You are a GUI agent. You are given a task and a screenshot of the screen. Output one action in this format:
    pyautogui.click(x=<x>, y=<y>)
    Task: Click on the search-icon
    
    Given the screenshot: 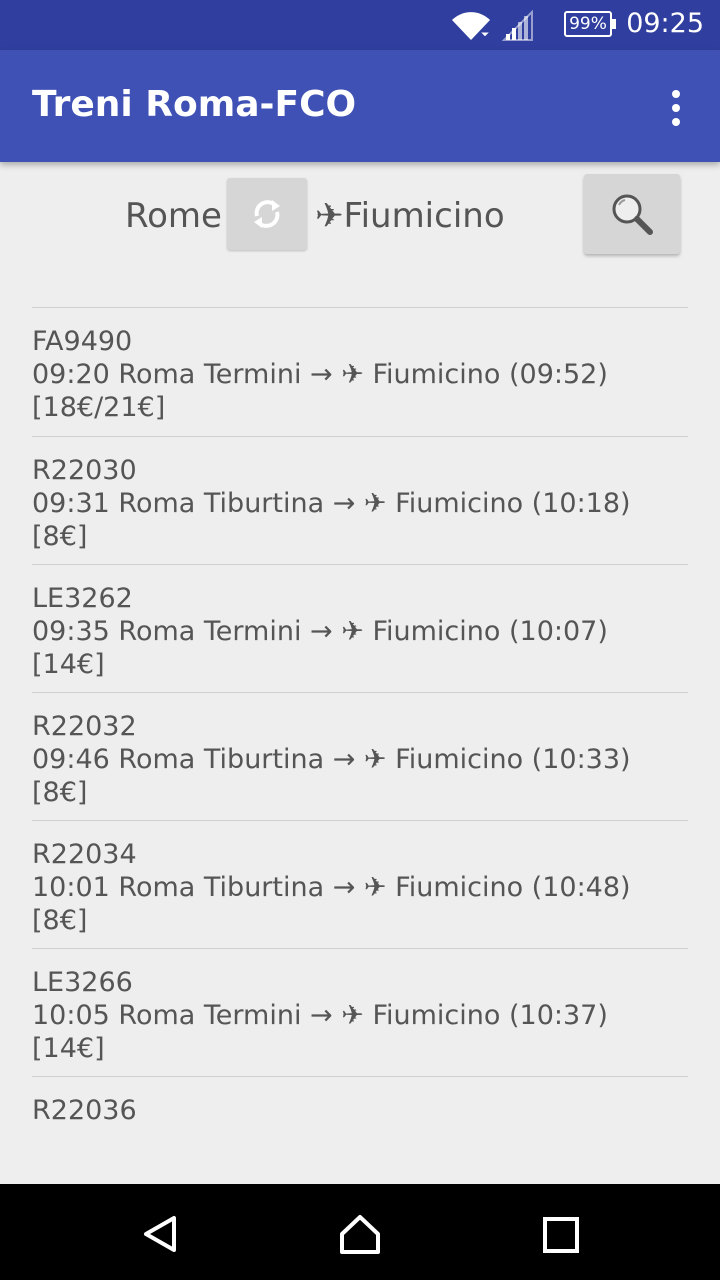 What is the action you would take?
    pyautogui.click(x=632, y=214)
    